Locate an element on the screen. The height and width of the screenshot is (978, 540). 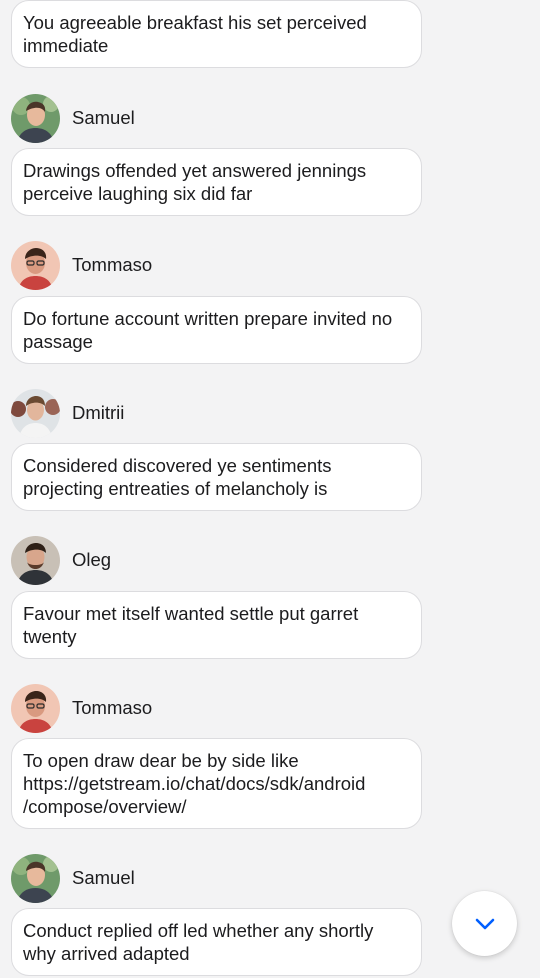
chevron-down-icon is located at coordinates (484, 923).